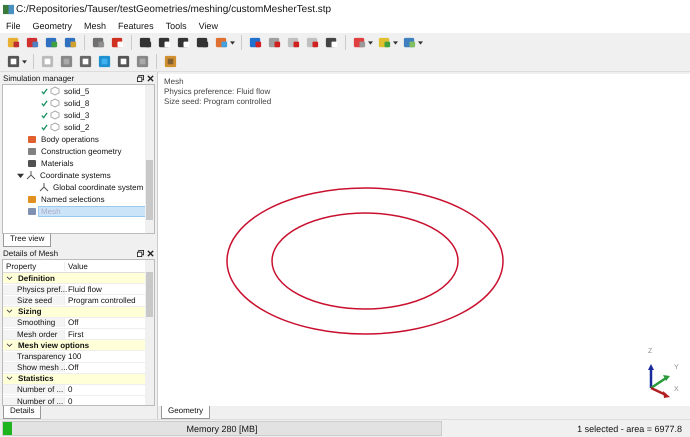  I want to click on info-text: Physics preference: Fluid flow, so click(218, 92).